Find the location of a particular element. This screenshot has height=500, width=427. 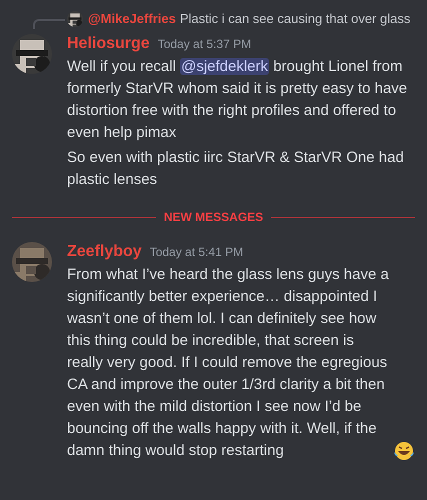

emoji-icon is located at coordinates (404, 451).